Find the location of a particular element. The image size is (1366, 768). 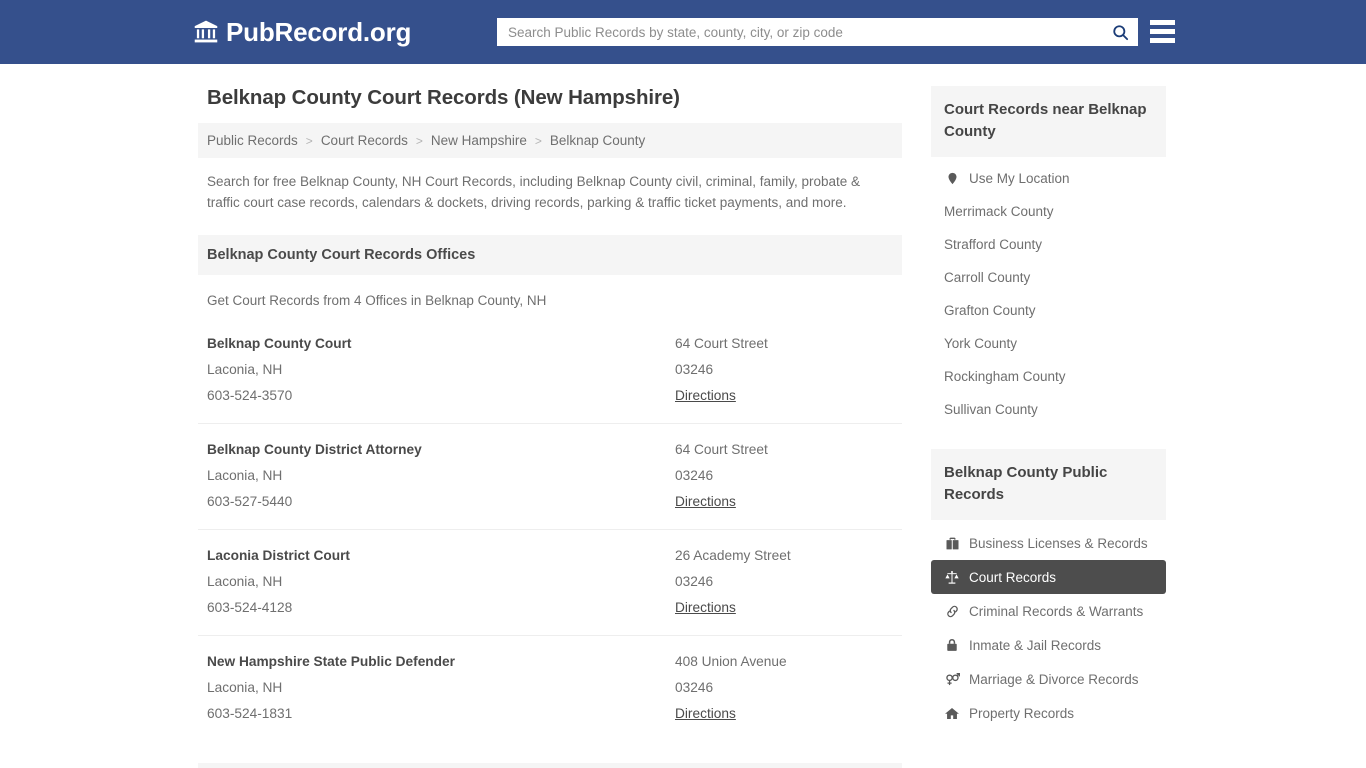

sidebar-nearby-item-label: York County is located at coordinates (981, 343).